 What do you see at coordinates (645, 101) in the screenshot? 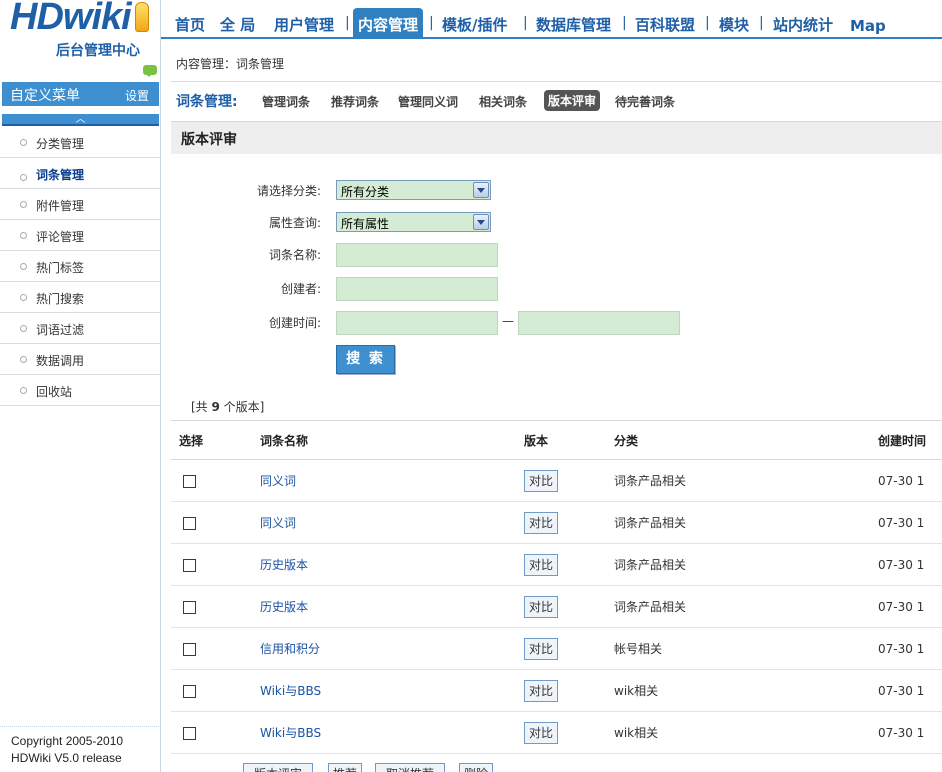
I see `subnav-to-improve: 待完善词条` at bounding box center [645, 101].